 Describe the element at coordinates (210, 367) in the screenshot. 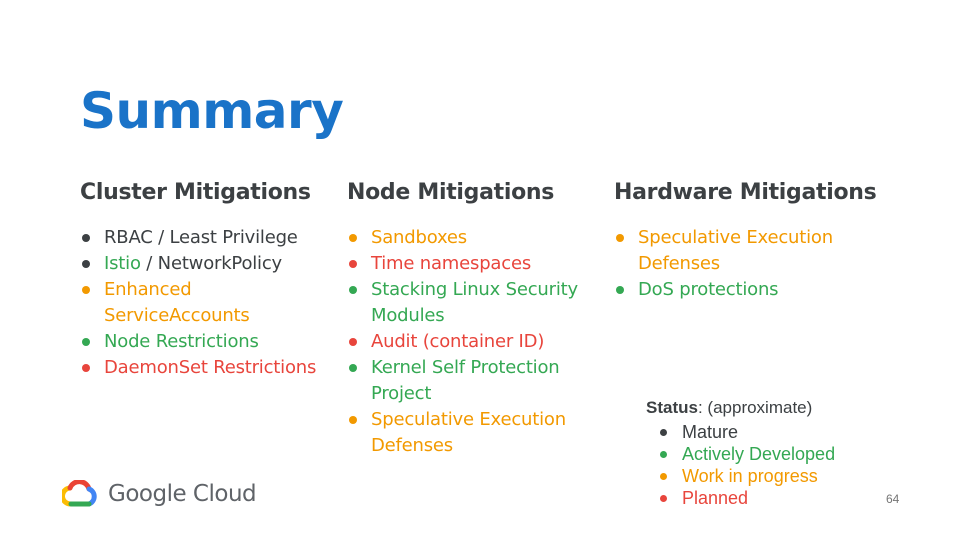

I see `list-item-text: DaemonSet Restrictions` at that location.